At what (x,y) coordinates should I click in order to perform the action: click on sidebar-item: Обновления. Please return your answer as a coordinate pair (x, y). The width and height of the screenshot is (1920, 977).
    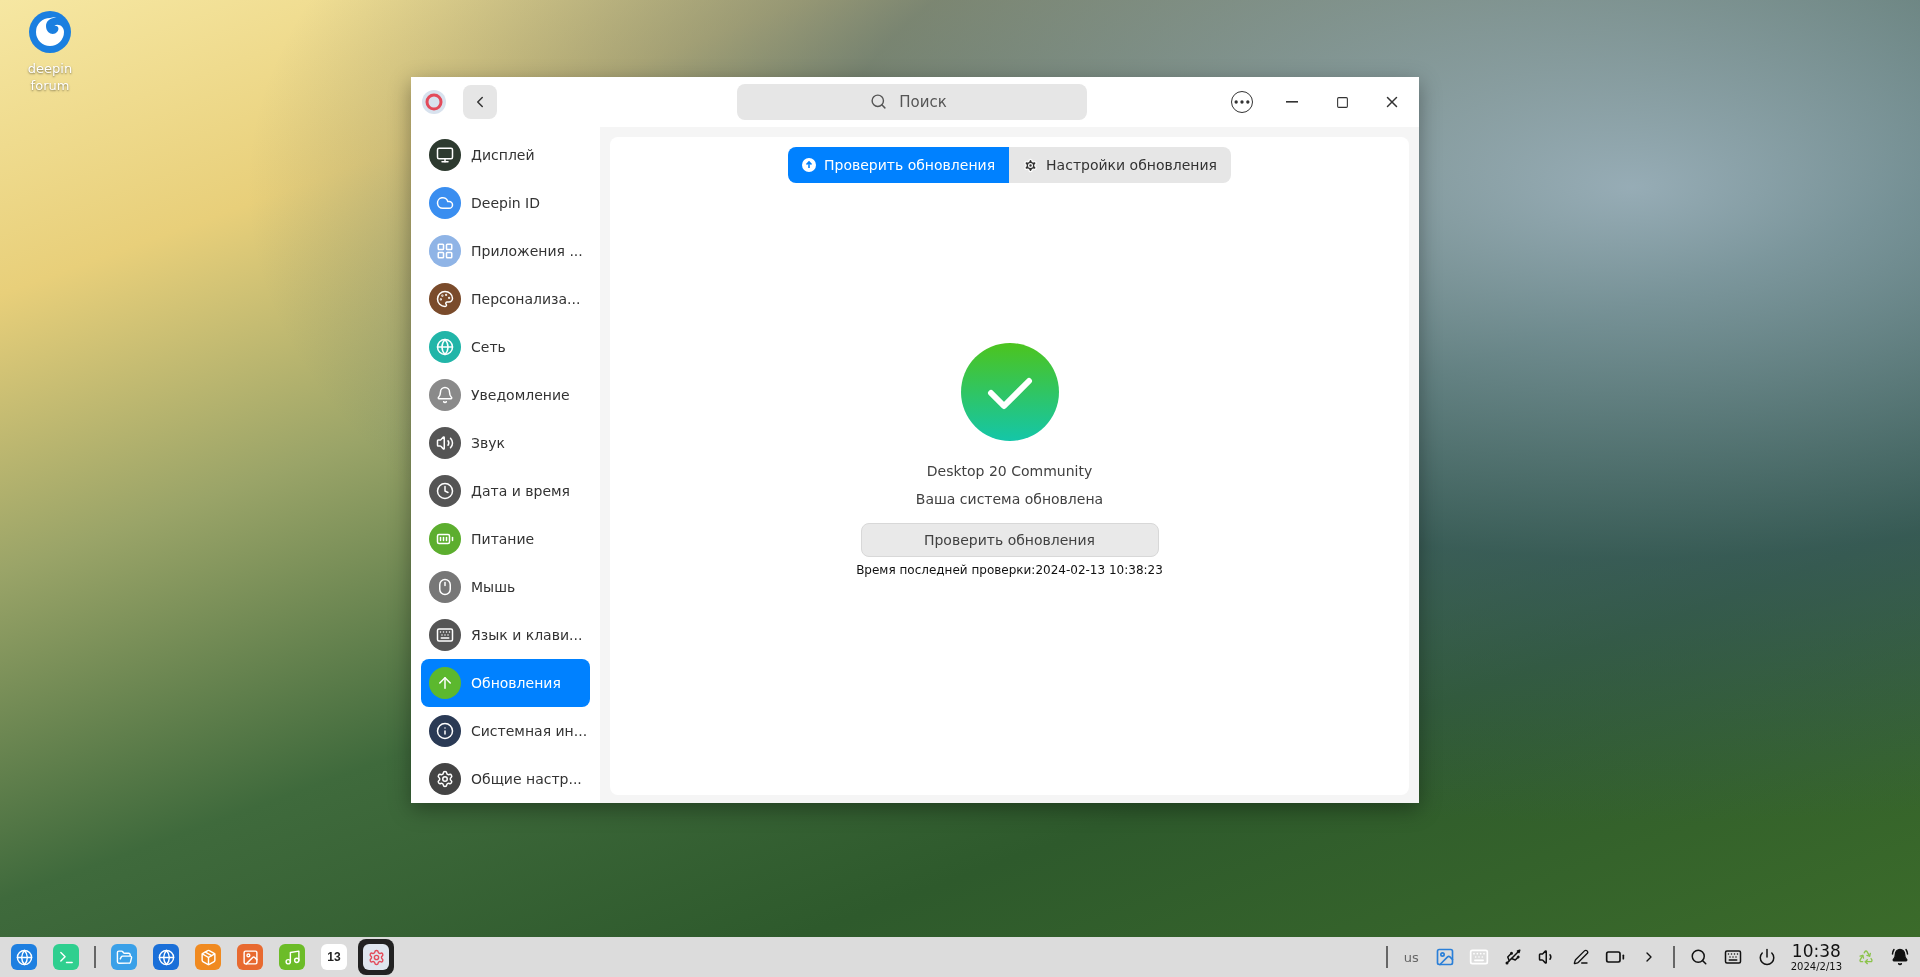
    Looking at the image, I should click on (505, 683).